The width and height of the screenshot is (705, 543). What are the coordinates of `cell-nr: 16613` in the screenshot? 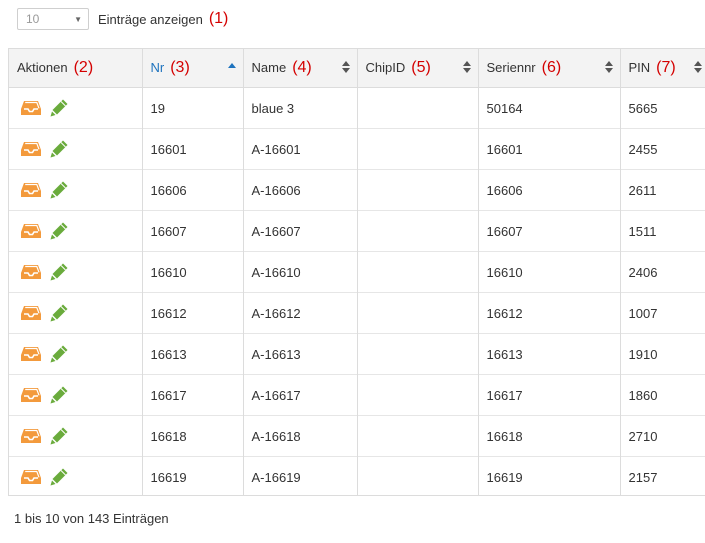 It's located at (193, 354).